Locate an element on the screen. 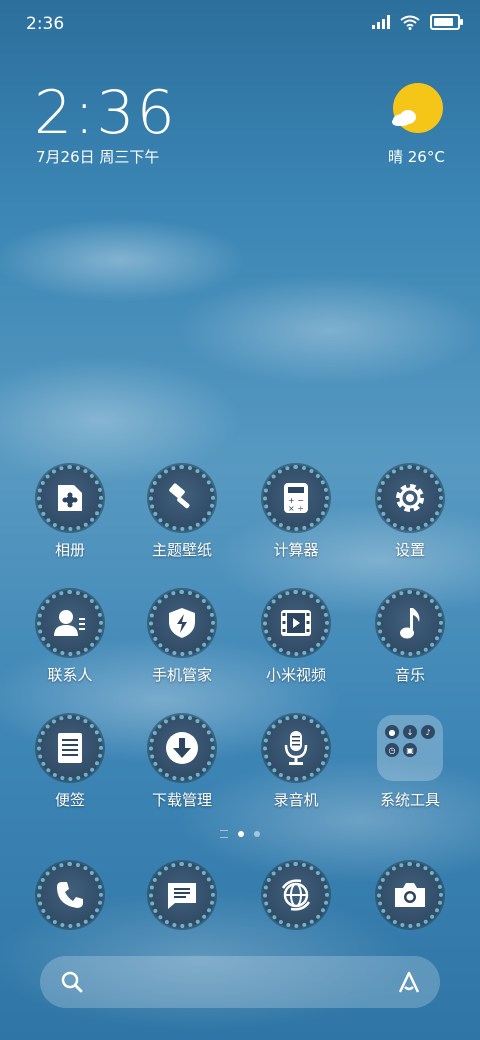 The height and width of the screenshot is (1040, 480). folder-icon: ● ↓ ♪ ◷ ▣ is located at coordinates (410, 748).